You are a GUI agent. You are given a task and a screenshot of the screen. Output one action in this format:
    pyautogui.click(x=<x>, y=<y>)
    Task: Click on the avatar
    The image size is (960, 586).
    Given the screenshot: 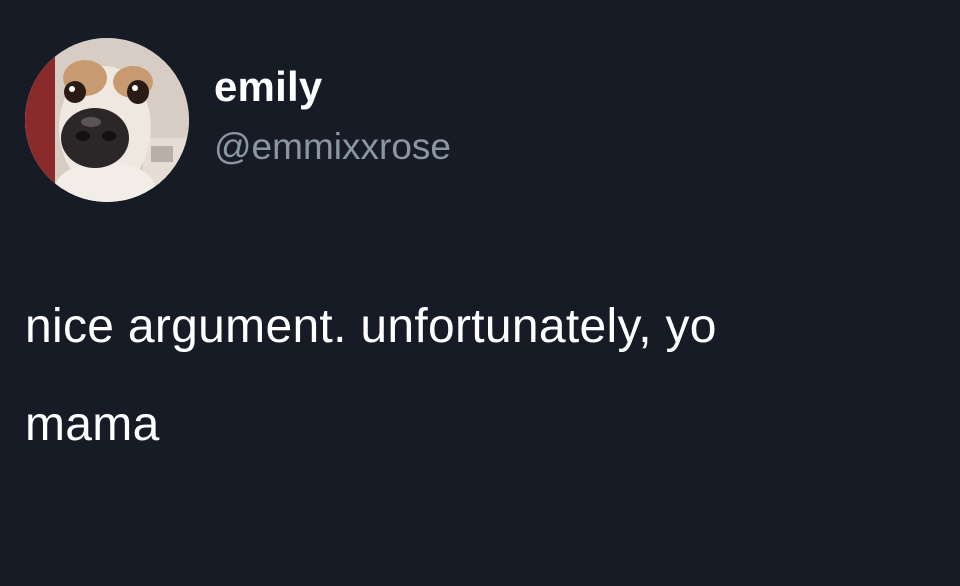 What is the action you would take?
    pyautogui.click(x=107, y=120)
    